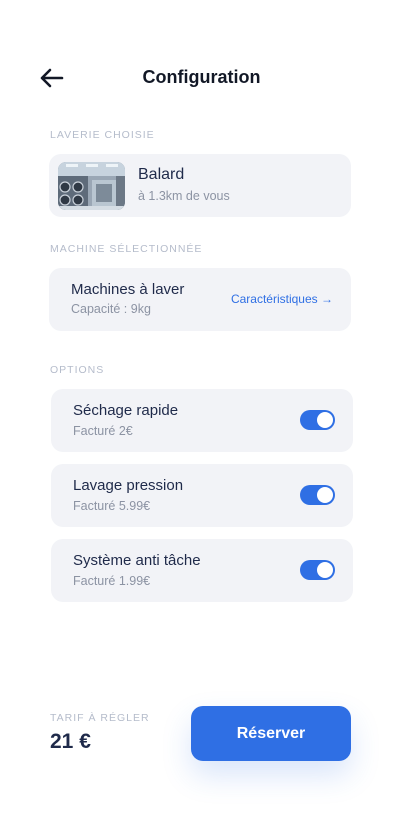 This screenshot has height=836, width=403. What do you see at coordinates (70, 741) in the screenshot?
I see `tarif-value: 21 €` at bounding box center [70, 741].